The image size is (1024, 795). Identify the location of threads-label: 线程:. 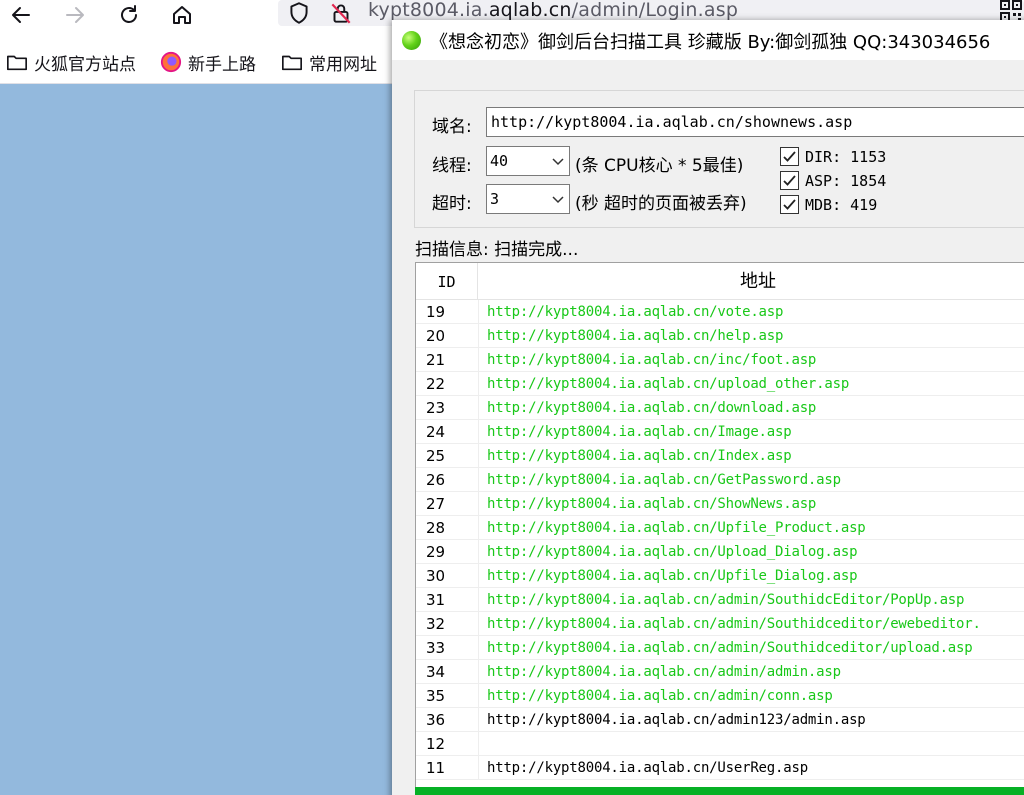
(452, 166).